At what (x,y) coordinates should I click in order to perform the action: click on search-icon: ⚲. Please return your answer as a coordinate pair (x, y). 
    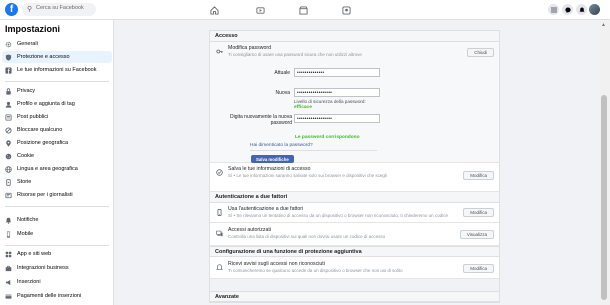
    Looking at the image, I should click on (30, 9).